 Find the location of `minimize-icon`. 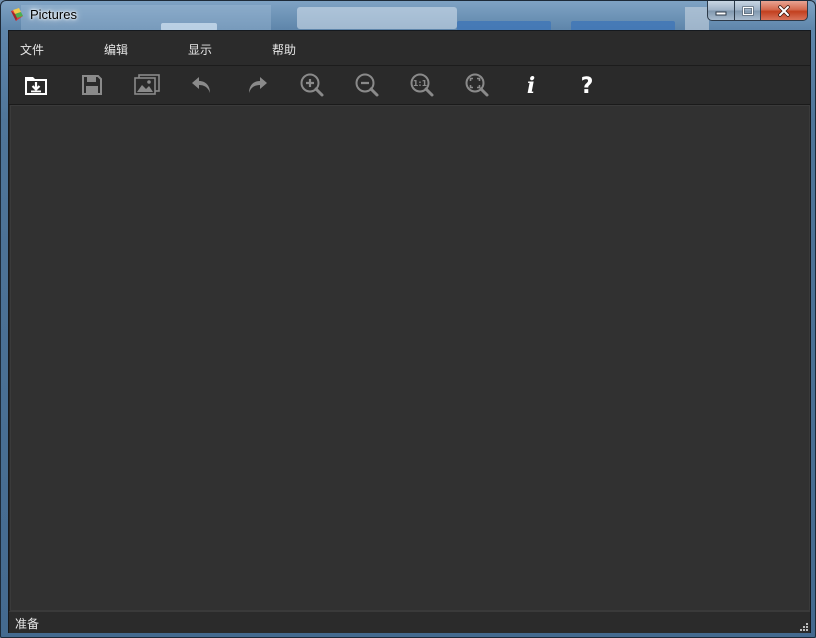

minimize-icon is located at coordinates (721, 13).